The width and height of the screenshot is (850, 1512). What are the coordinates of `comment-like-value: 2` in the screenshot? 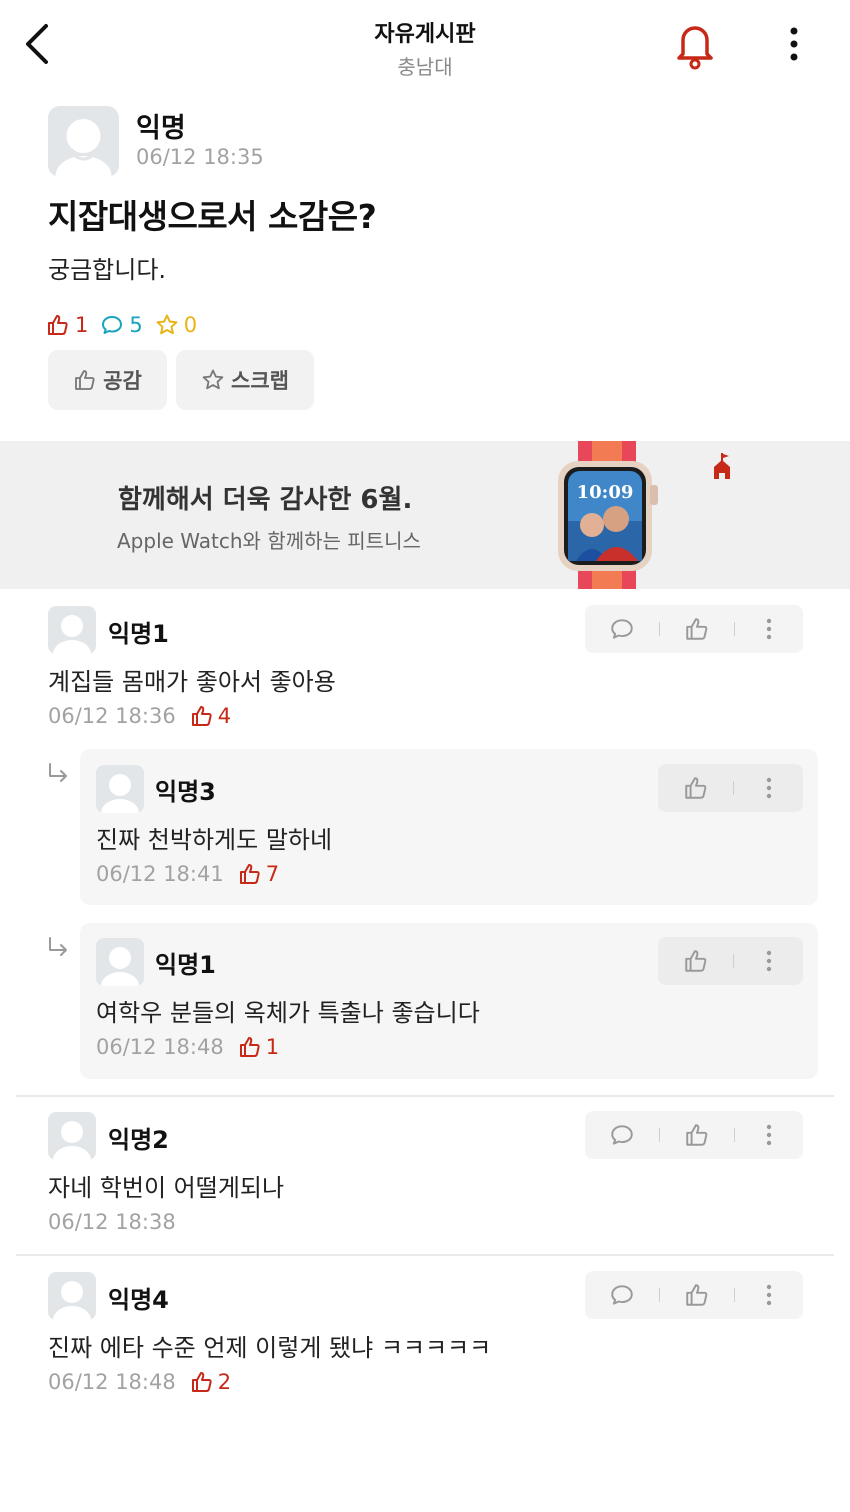 It's located at (224, 1382).